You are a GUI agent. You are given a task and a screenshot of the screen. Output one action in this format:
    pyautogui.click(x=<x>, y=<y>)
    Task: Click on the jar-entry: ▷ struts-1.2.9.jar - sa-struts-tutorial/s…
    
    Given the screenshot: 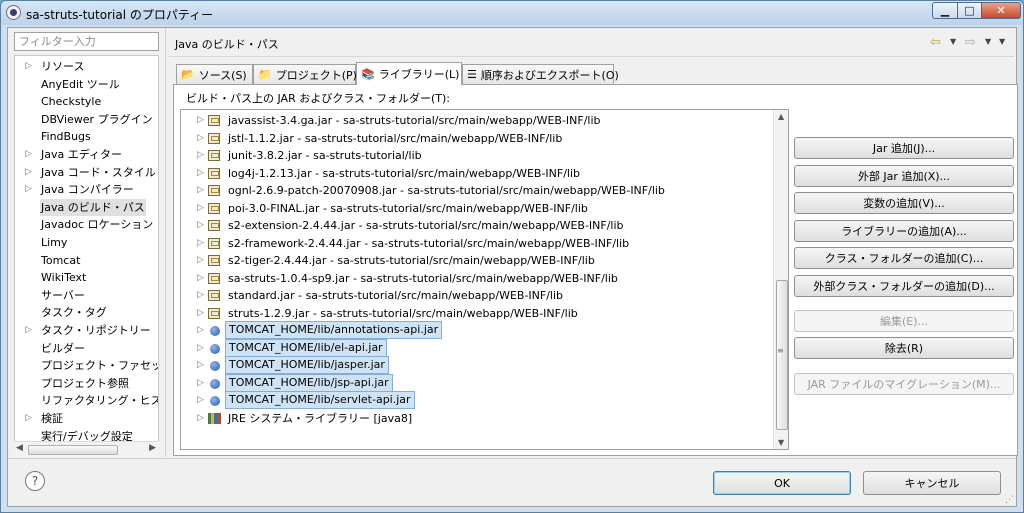 What is the action you would take?
    pyautogui.click(x=477, y=314)
    